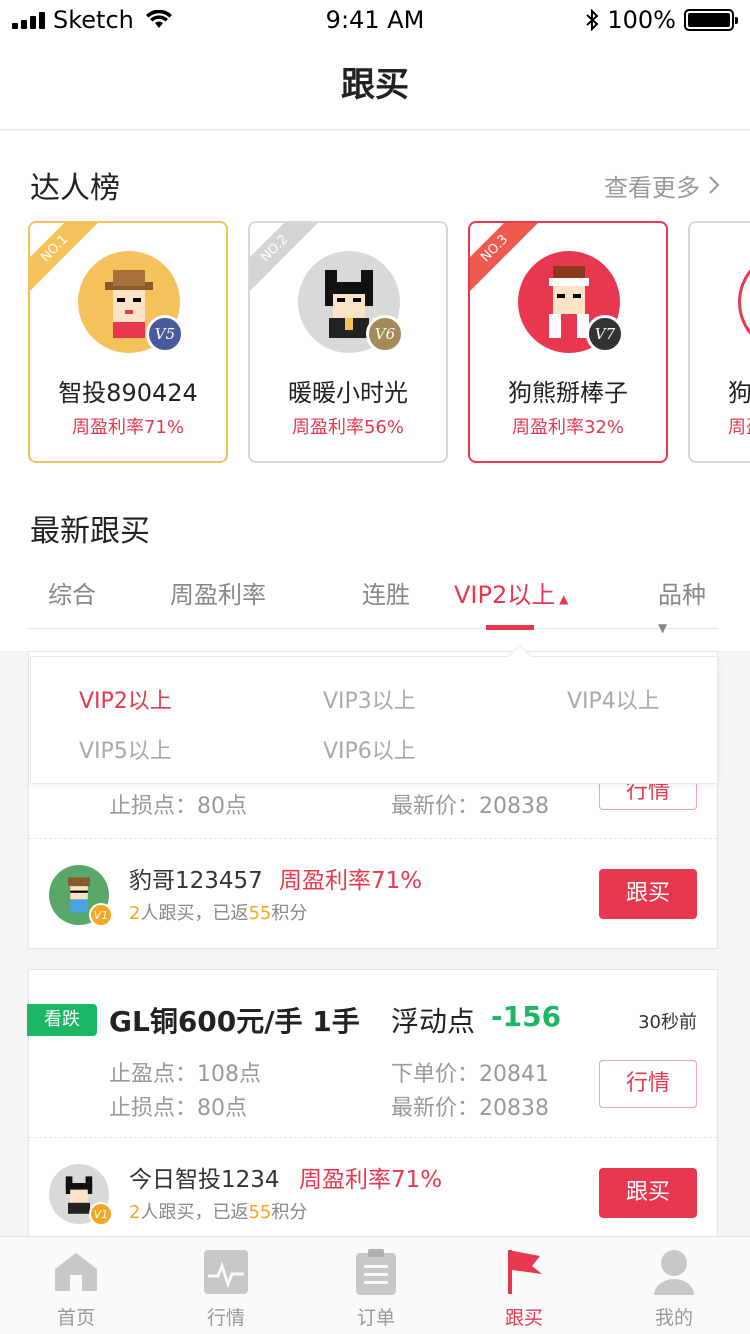 This screenshot has height=1334, width=750. What do you see at coordinates (641, 20) in the screenshot?
I see `battery-percent: 100%` at bounding box center [641, 20].